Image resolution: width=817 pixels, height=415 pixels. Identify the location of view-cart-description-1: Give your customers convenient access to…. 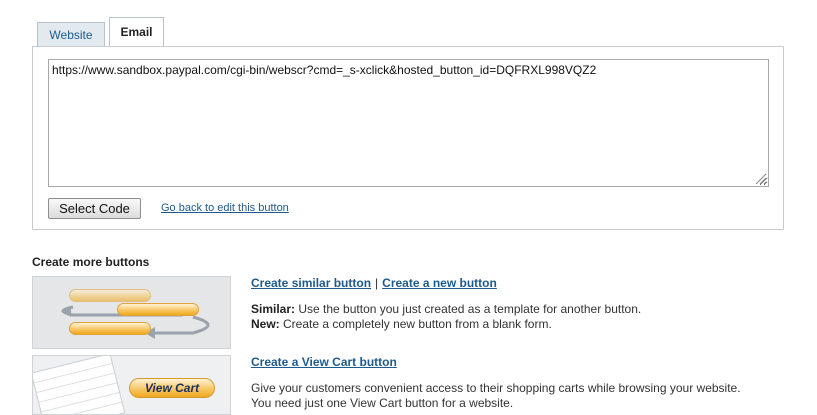
(496, 388).